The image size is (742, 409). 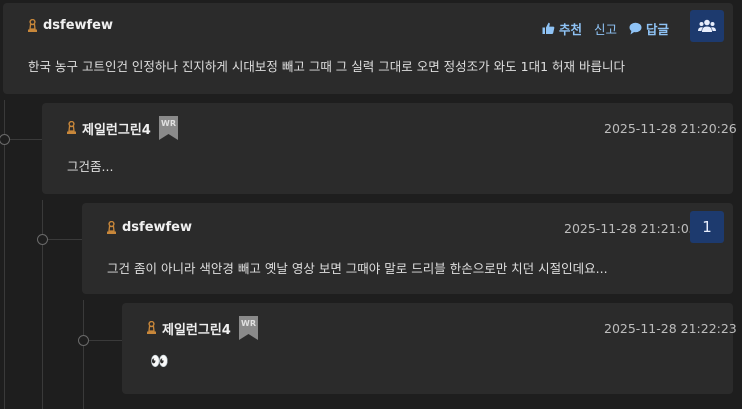 What do you see at coordinates (670, 128) in the screenshot?
I see `comment-timestamp: 2025-11-28 21:20:26` at bounding box center [670, 128].